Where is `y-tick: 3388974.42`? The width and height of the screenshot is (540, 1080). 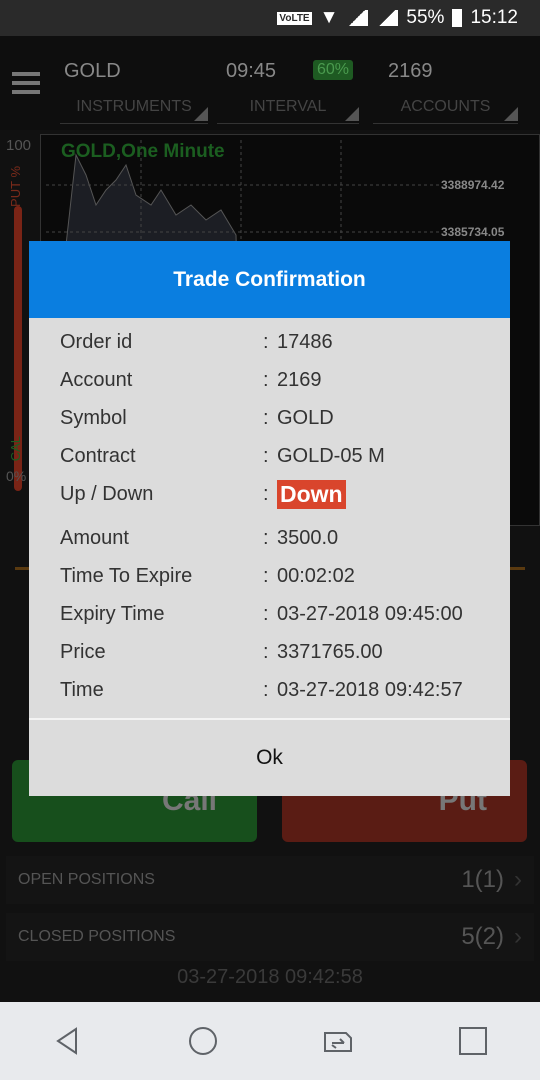
y-tick: 3388974.42 is located at coordinates (473, 185).